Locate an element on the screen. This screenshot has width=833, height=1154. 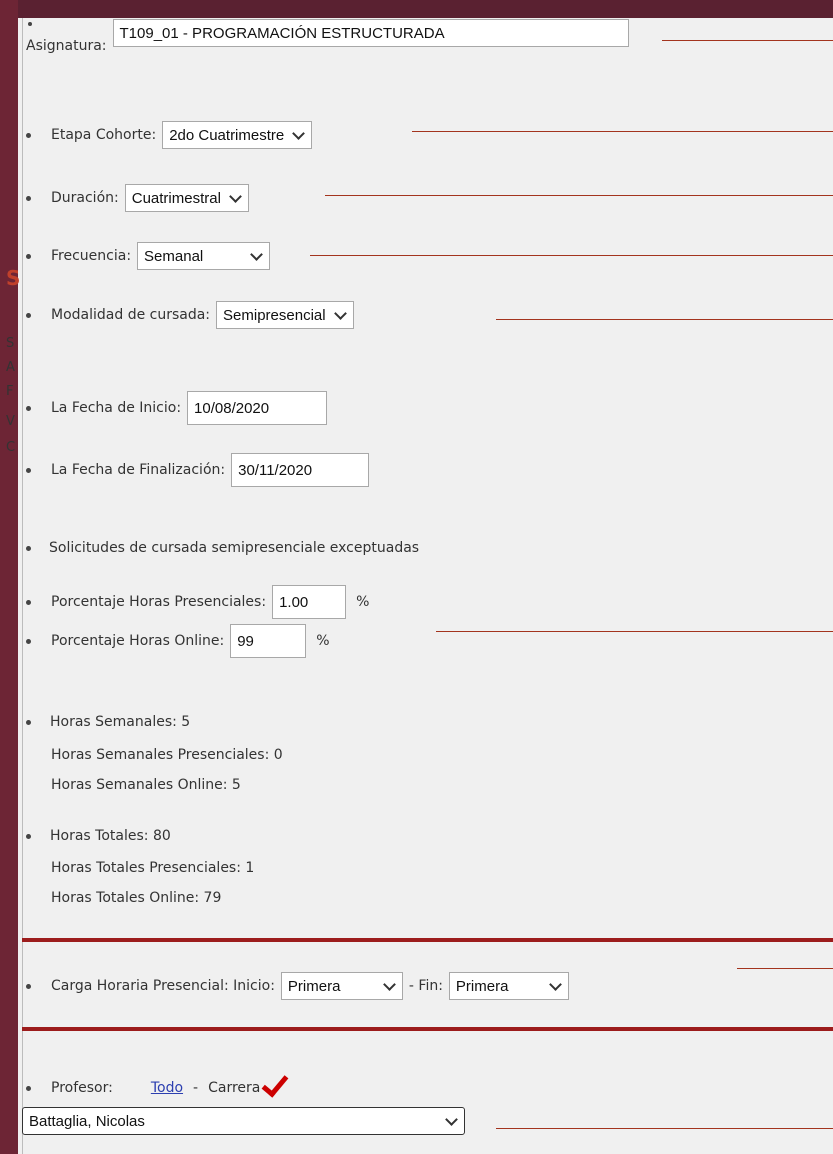
pct-presencial-row: Porcentaje Horas Presenciales: 1.00 % is located at coordinates (195, 602).